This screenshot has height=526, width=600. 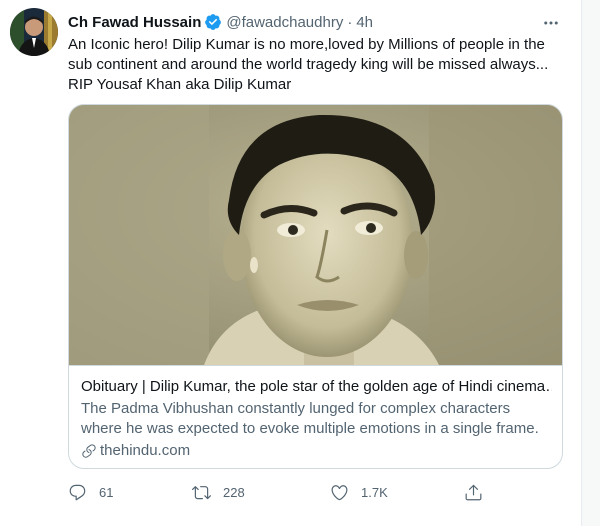 I want to click on verified-badge-icon, so click(x=213, y=22).